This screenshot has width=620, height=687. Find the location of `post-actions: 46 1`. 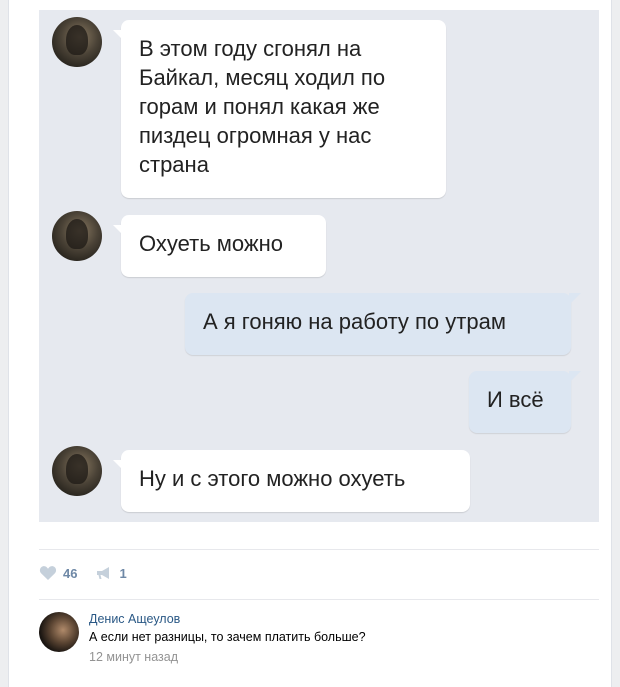

post-actions: 46 1 is located at coordinates (92, 573).